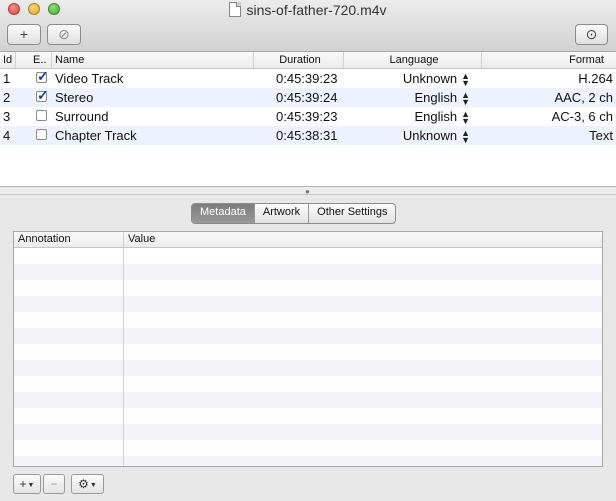 The width and height of the screenshot is (616, 501). I want to click on column-header-format: Format, so click(549, 60).